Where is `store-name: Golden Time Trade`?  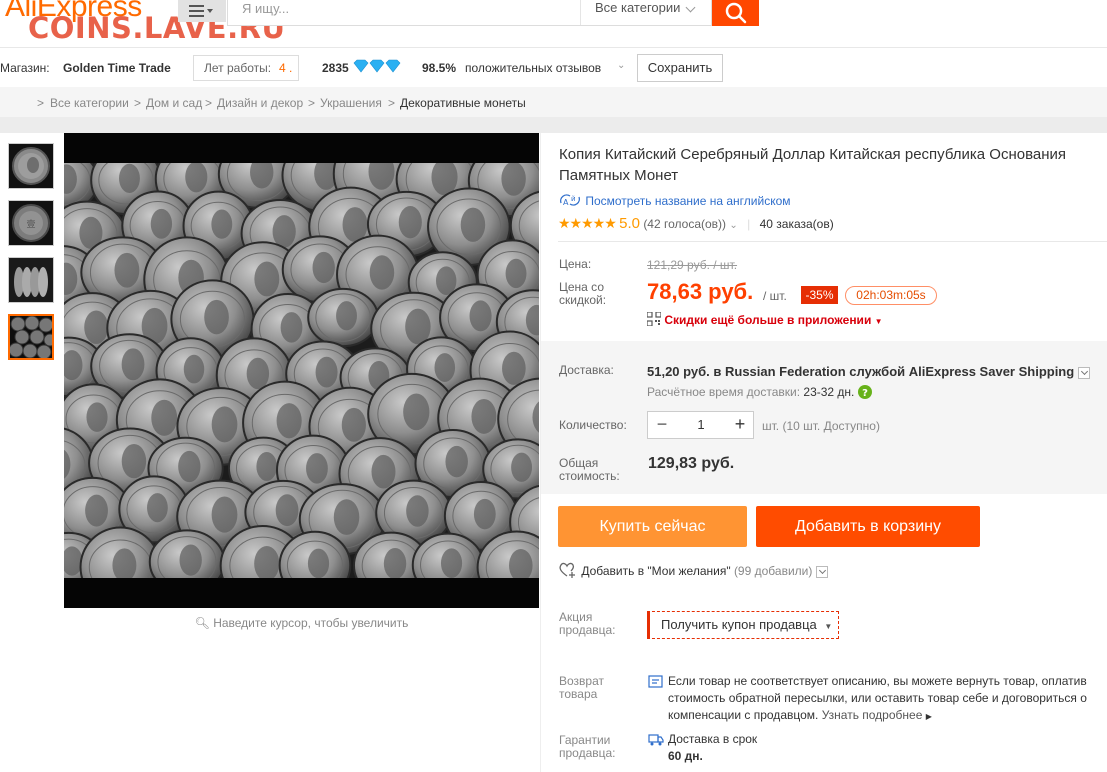 store-name: Golden Time Trade is located at coordinates (117, 68).